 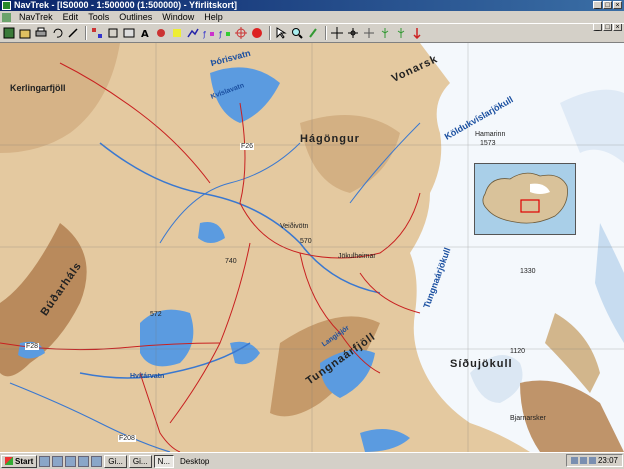 What do you see at coordinates (127, 438) in the screenshot?
I see `label-road-f208: F208` at bounding box center [127, 438].